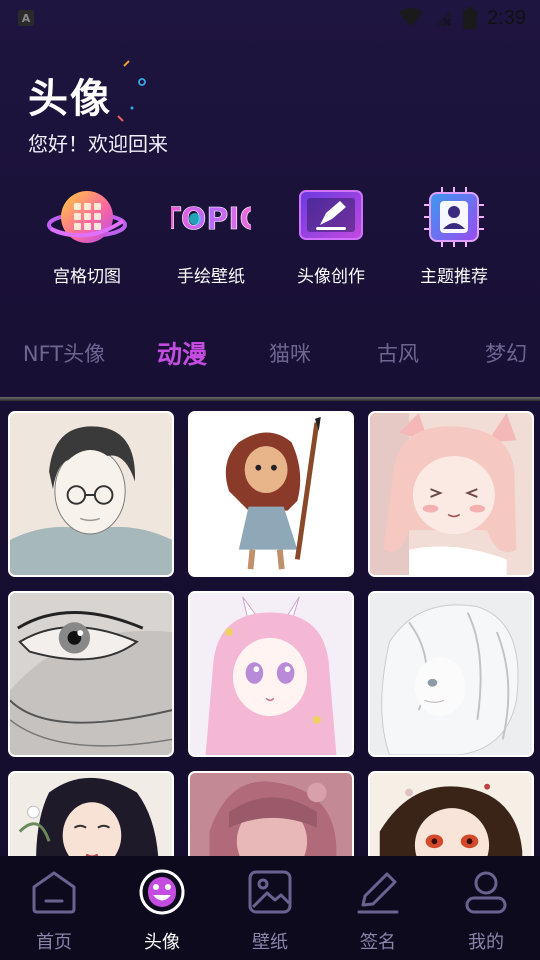  Describe the element at coordinates (162, 942) in the screenshot. I see `nav-label: 头像` at that location.